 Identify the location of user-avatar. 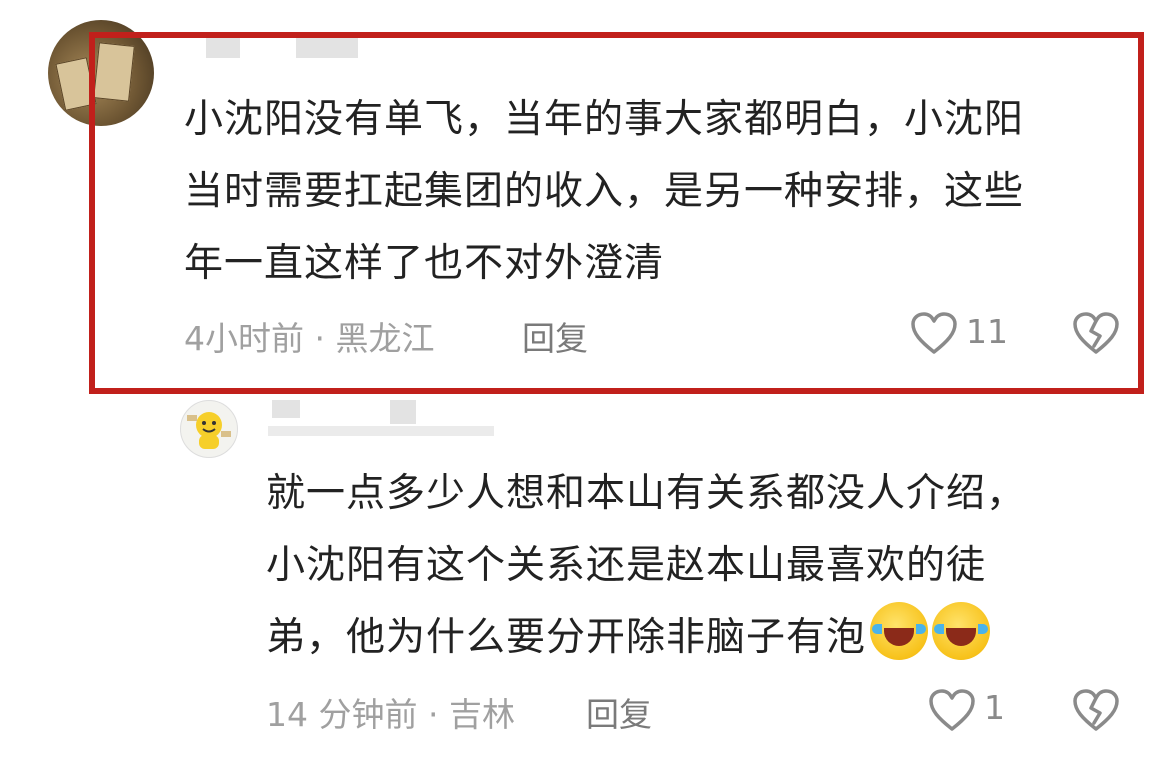
(209, 429).